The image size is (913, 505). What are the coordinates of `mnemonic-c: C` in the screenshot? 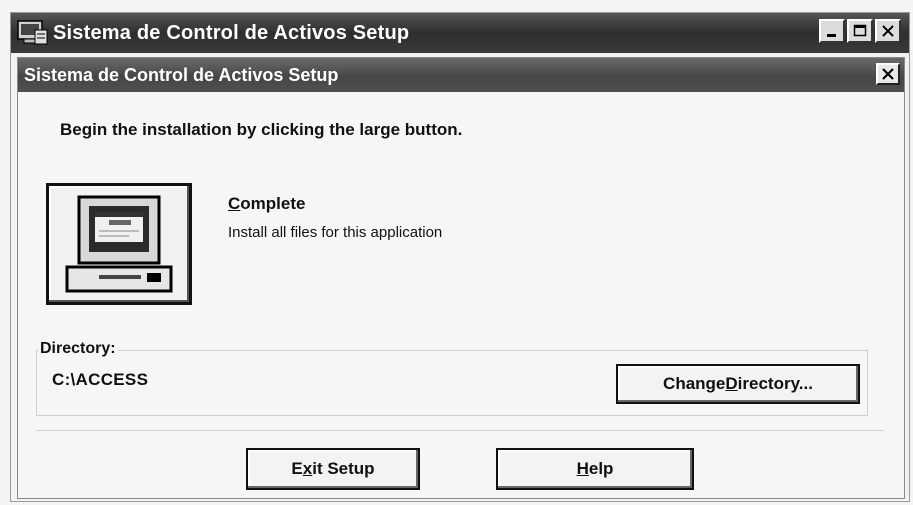 It's located at (234, 203).